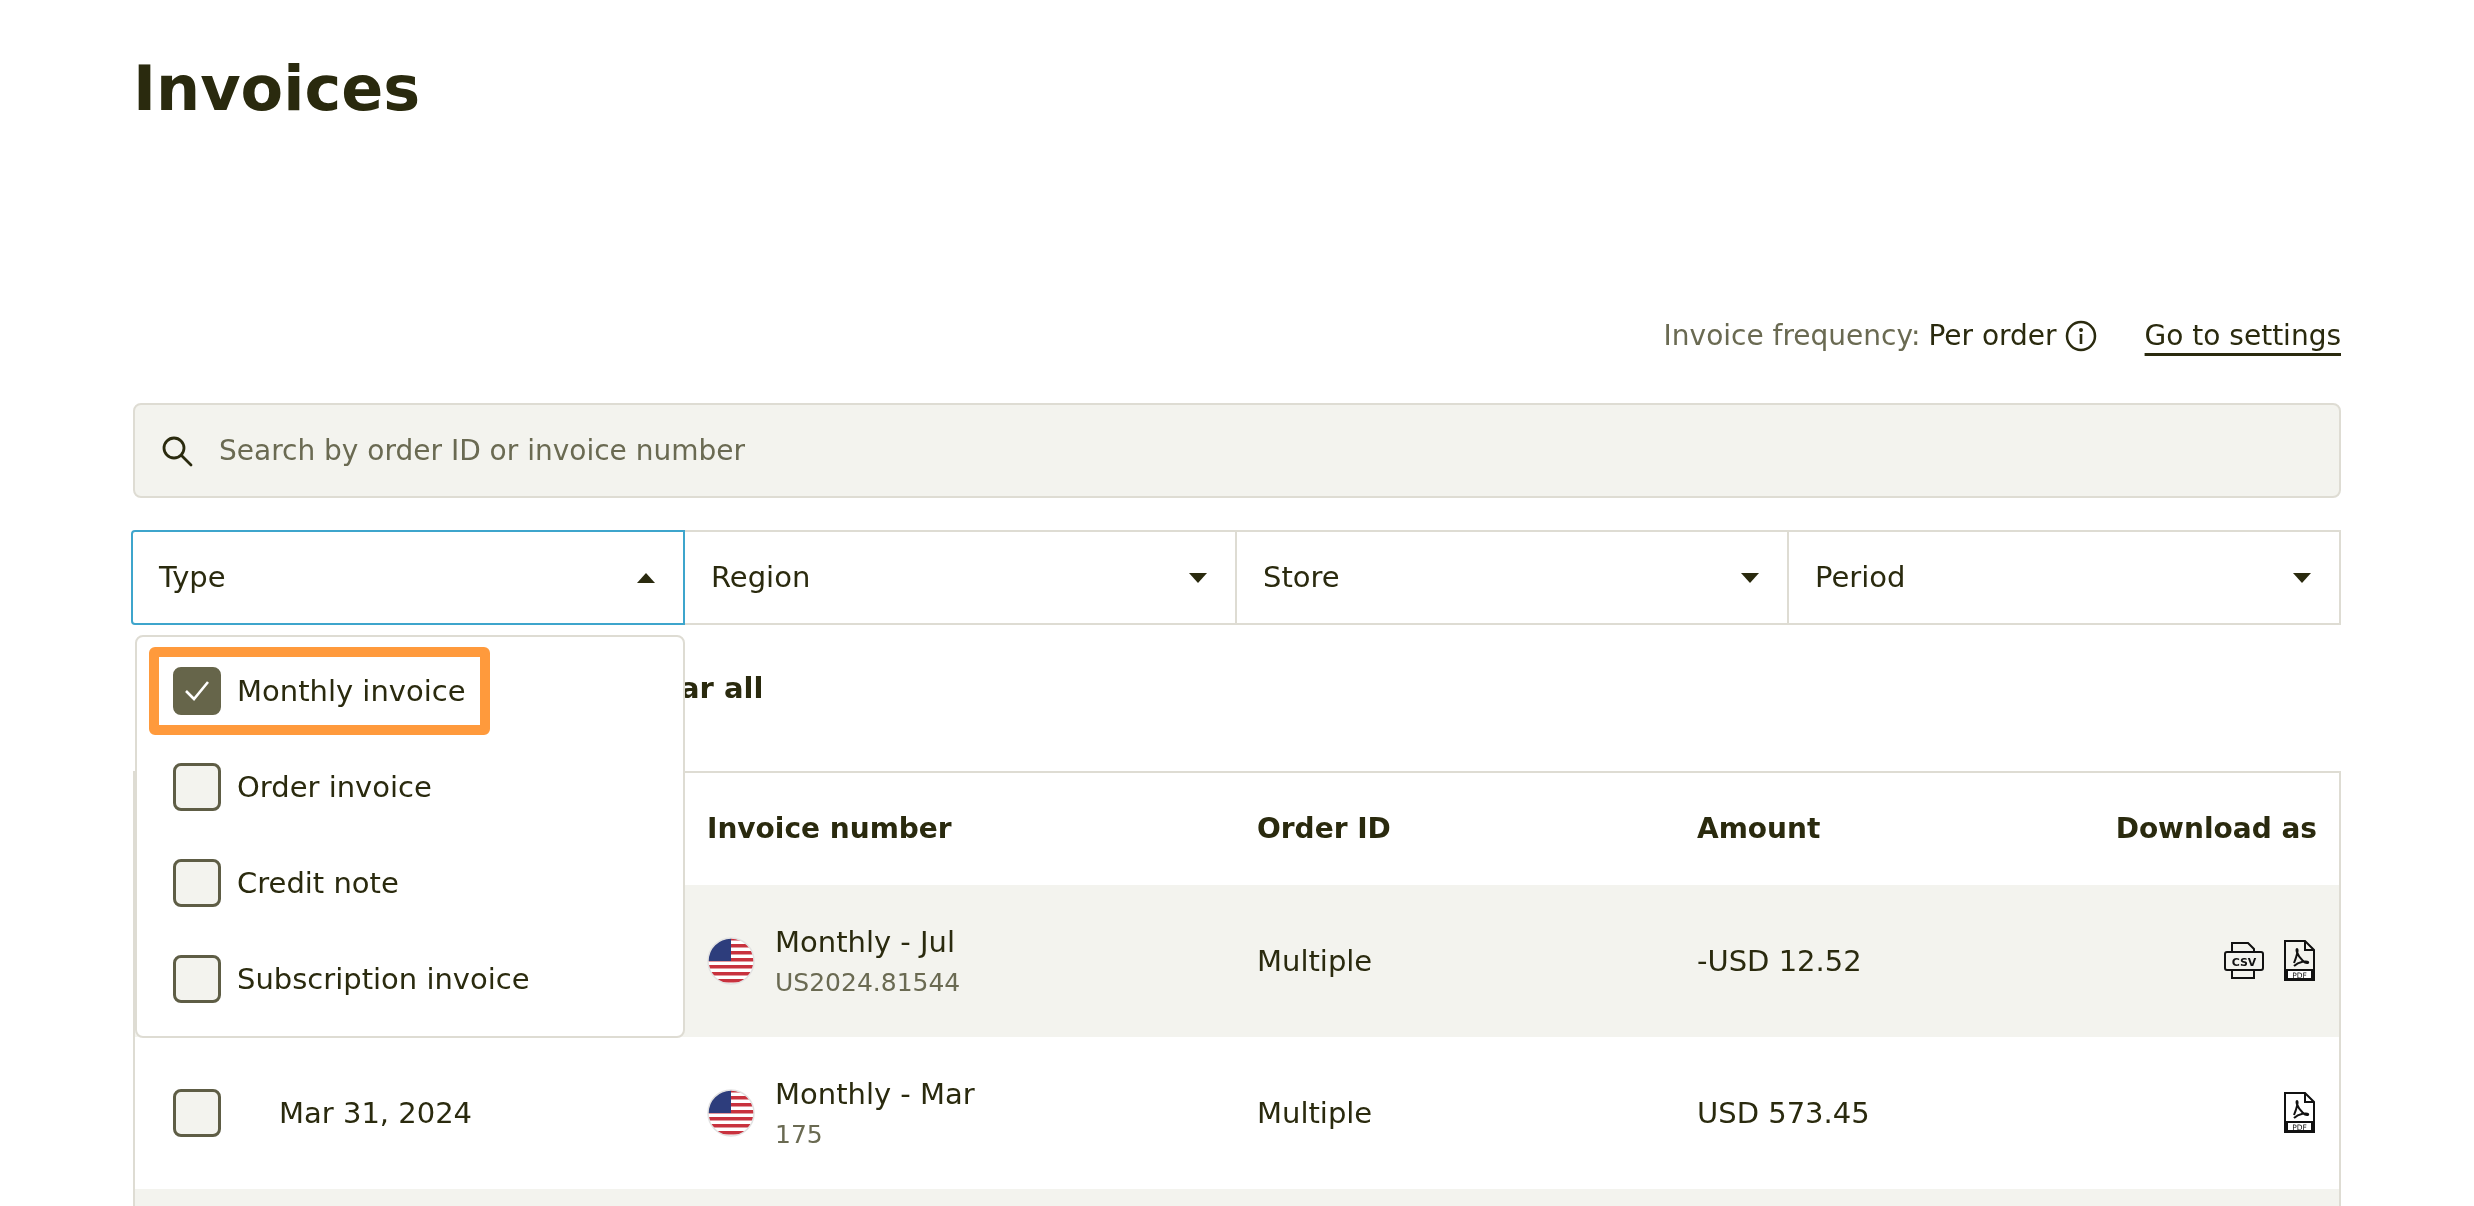 Image resolution: width=2474 pixels, height=1206 pixels. I want to click on invoice-number: US2024.81544, so click(868, 983).